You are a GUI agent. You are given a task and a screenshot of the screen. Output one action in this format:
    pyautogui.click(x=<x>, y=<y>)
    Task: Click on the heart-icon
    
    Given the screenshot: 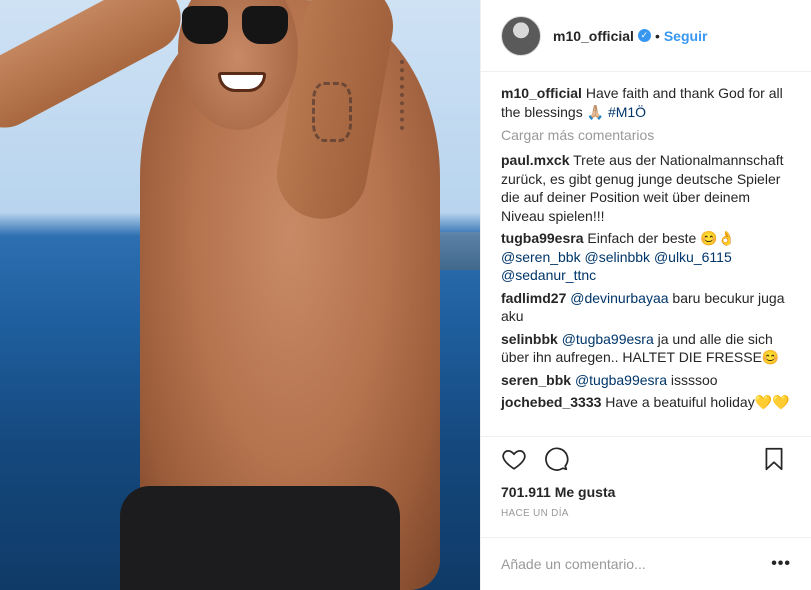 What is the action you would take?
    pyautogui.click(x=514, y=460)
    